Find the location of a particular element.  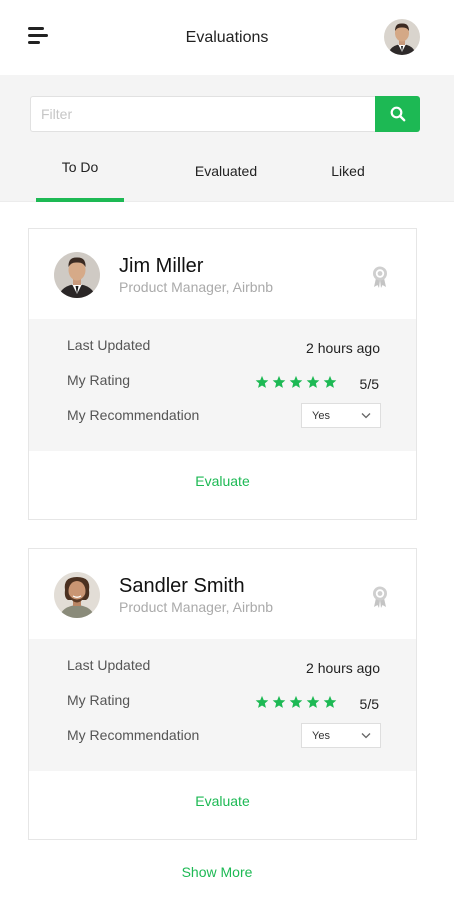

search-icon is located at coordinates (397, 114).